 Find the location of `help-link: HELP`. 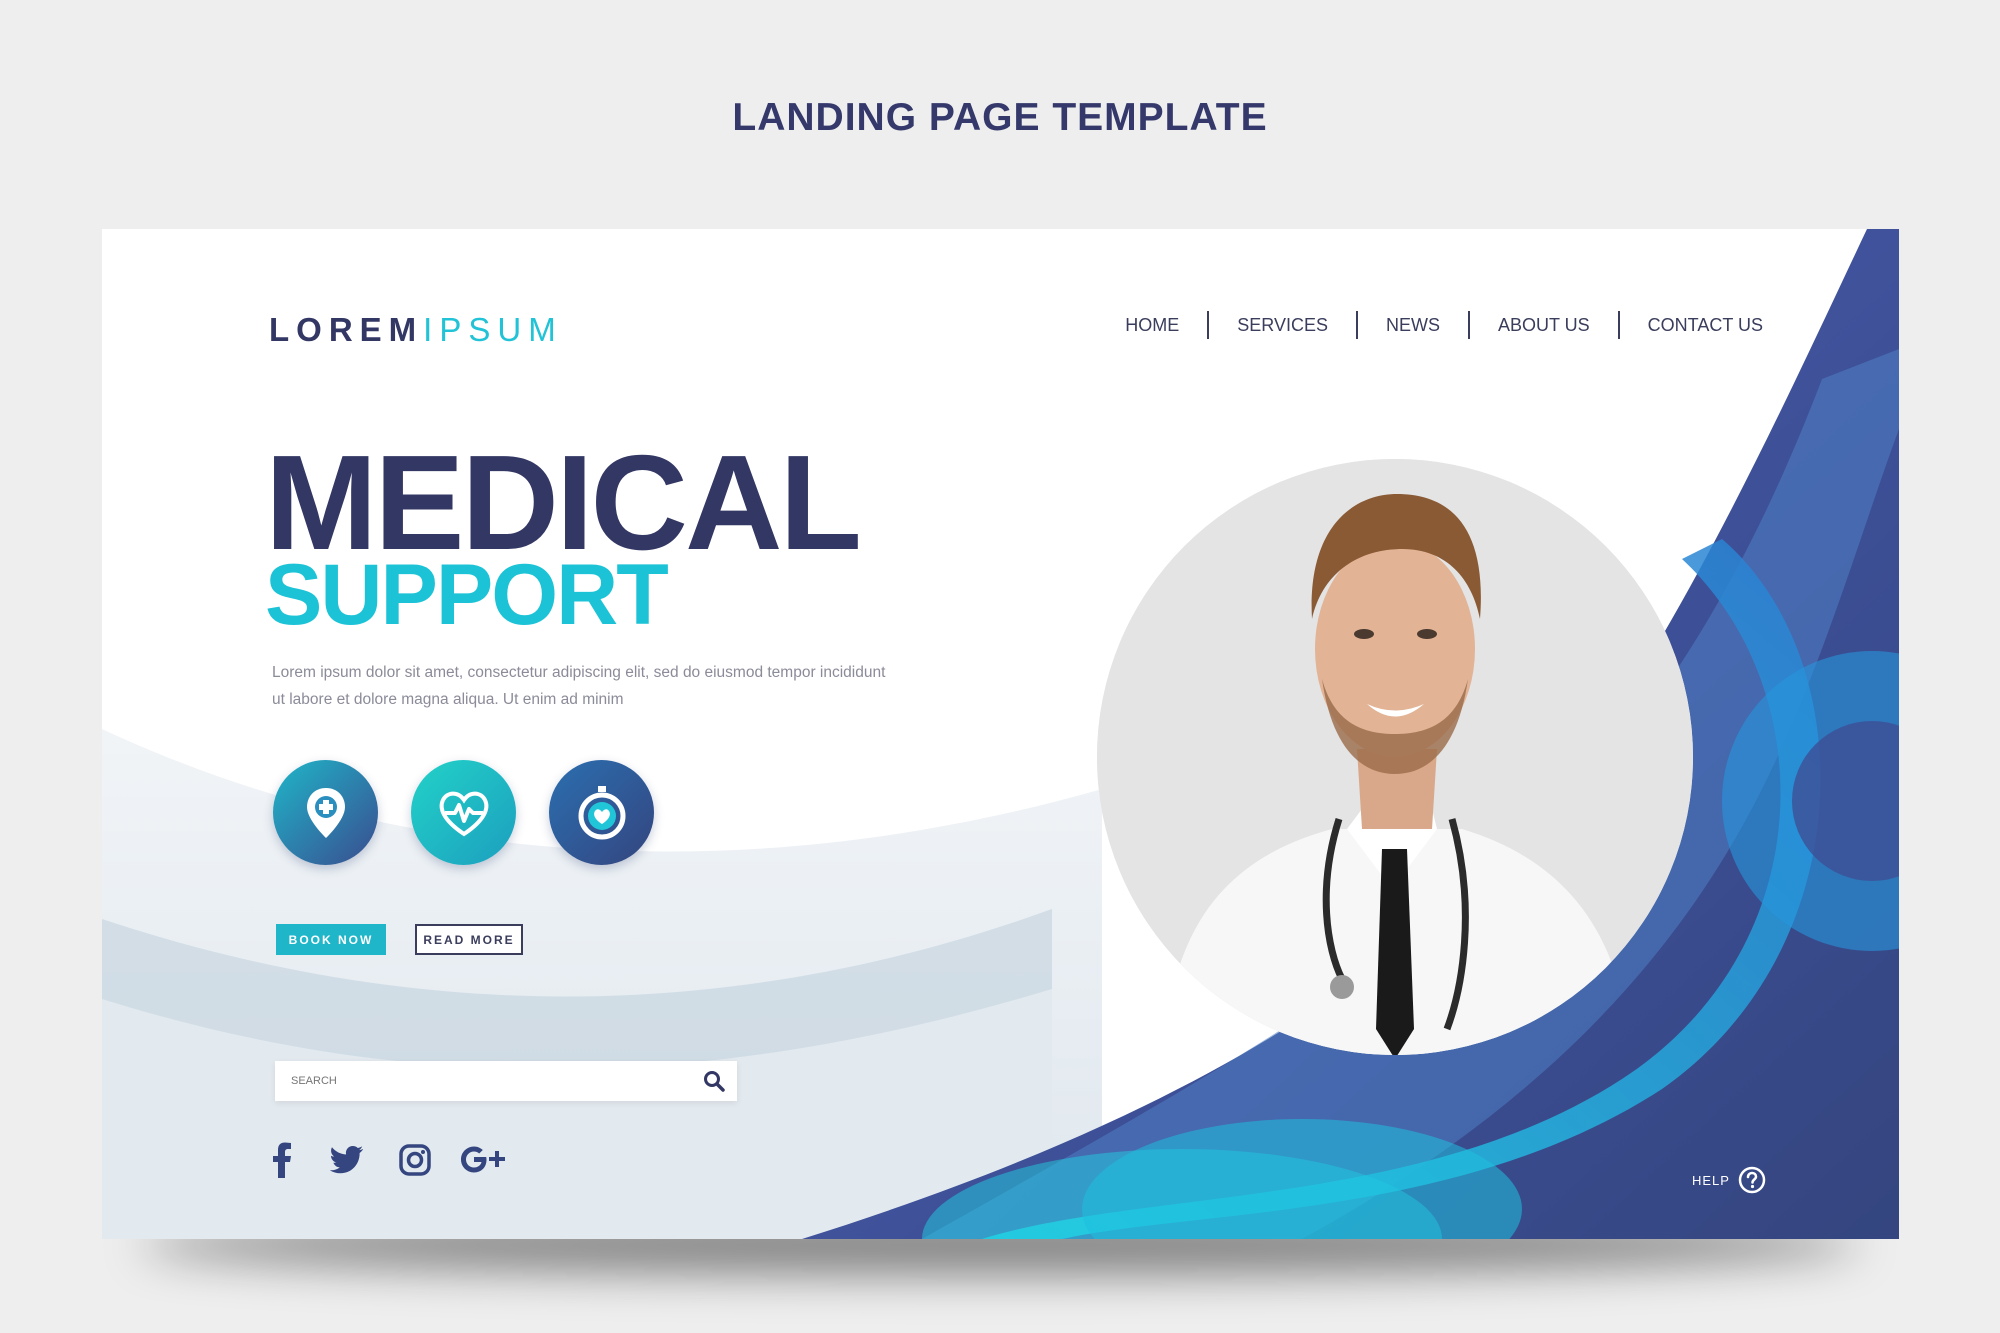

help-link: HELP is located at coordinates (1729, 1180).